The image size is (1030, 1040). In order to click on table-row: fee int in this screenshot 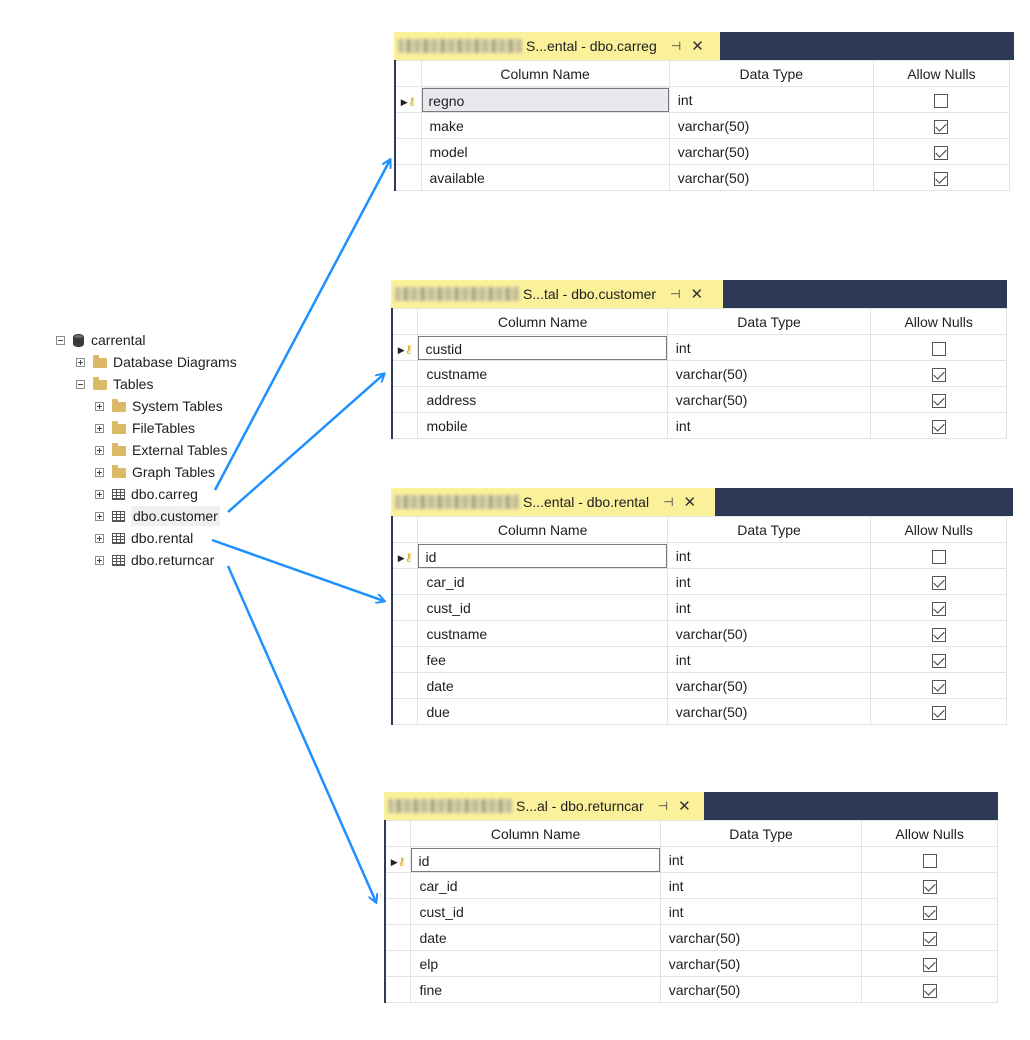, I will do `click(699, 659)`.